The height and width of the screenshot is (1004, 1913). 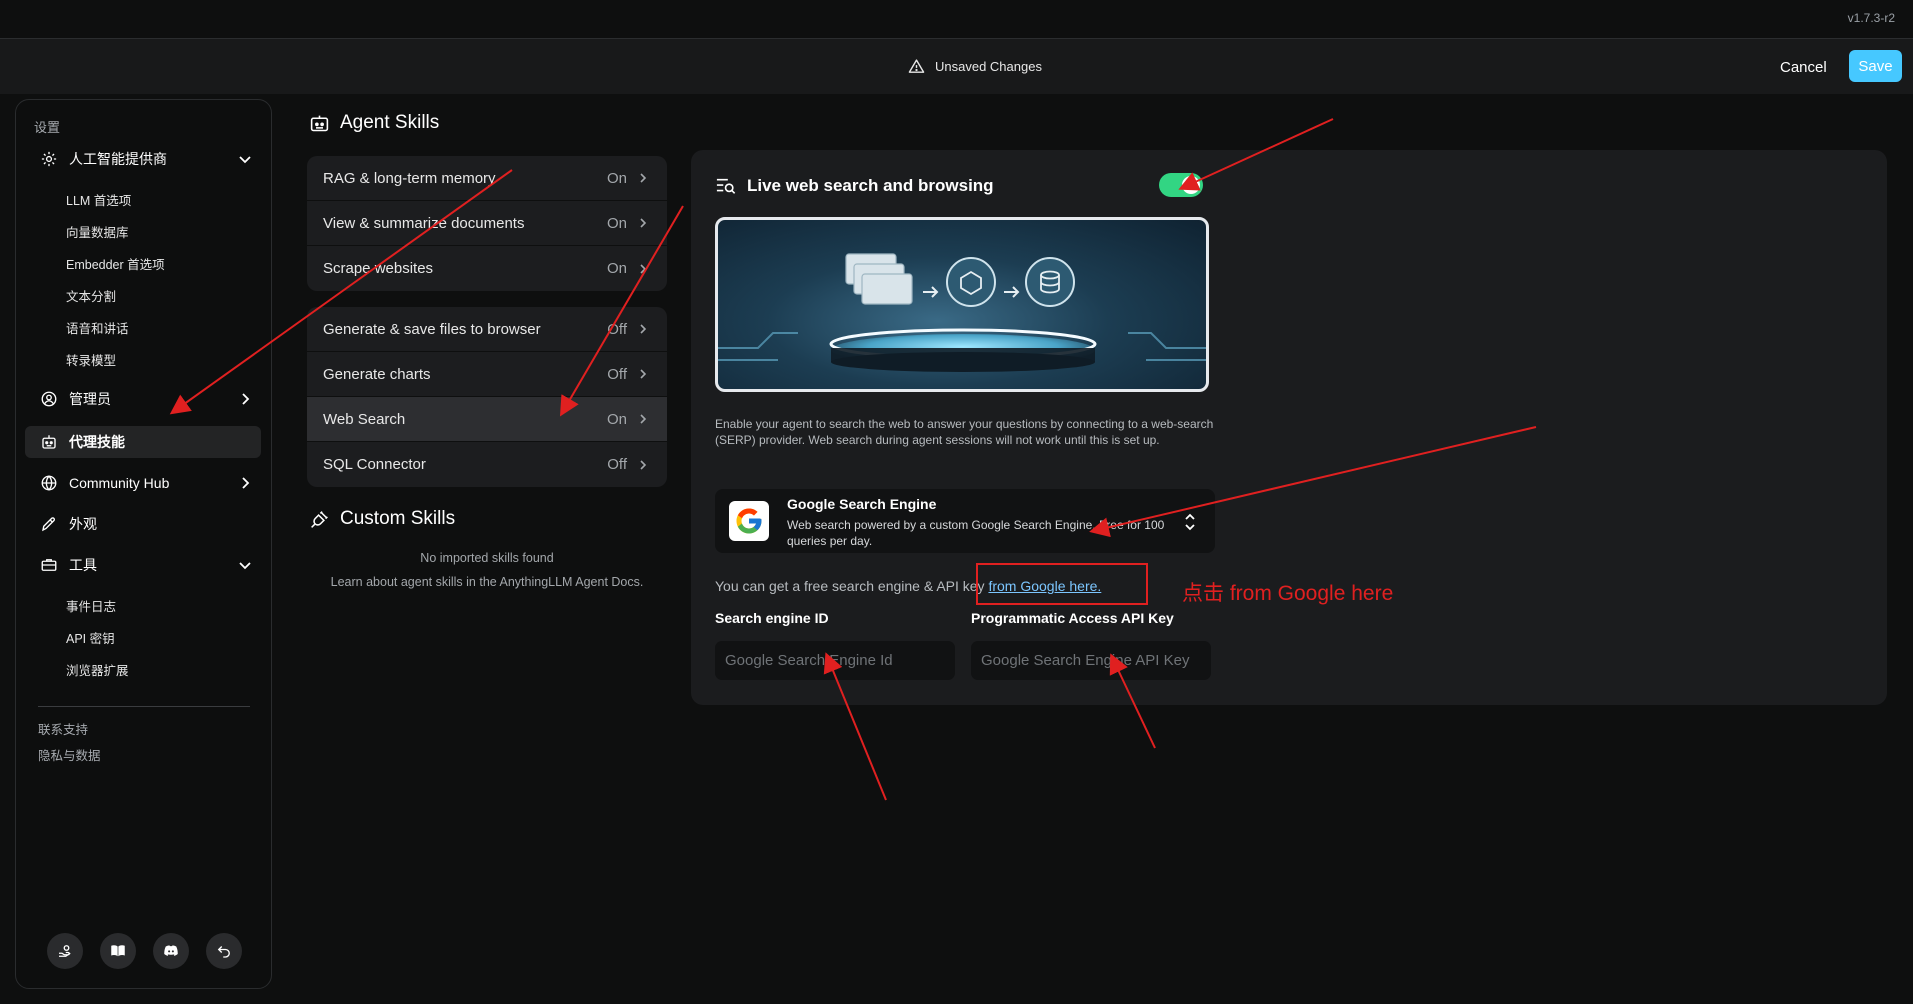 What do you see at coordinates (224, 951) in the screenshot?
I see `back-arrow-icon` at bounding box center [224, 951].